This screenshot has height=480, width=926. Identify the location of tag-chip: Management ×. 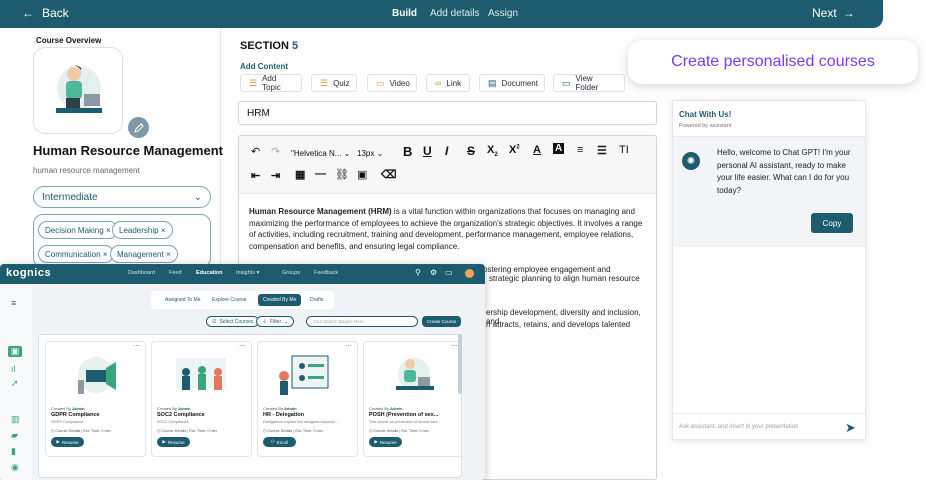
(144, 254).